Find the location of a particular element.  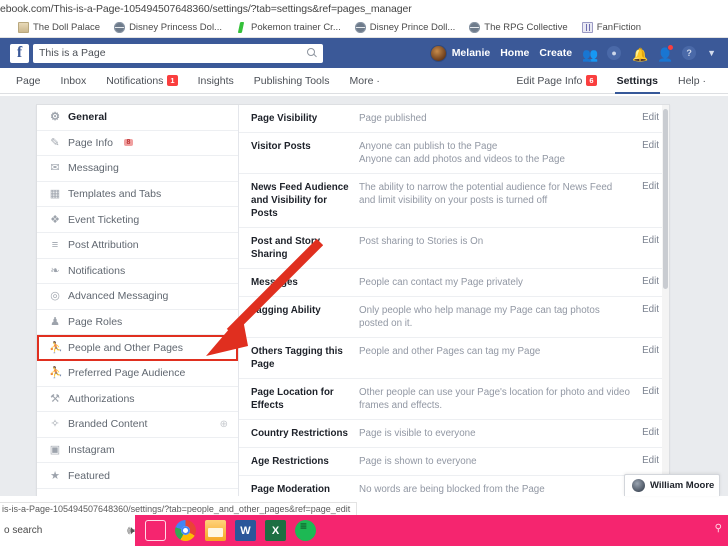

sidebar-item-authorizations: ⚒ Authorizations is located at coordinates (137, 400).